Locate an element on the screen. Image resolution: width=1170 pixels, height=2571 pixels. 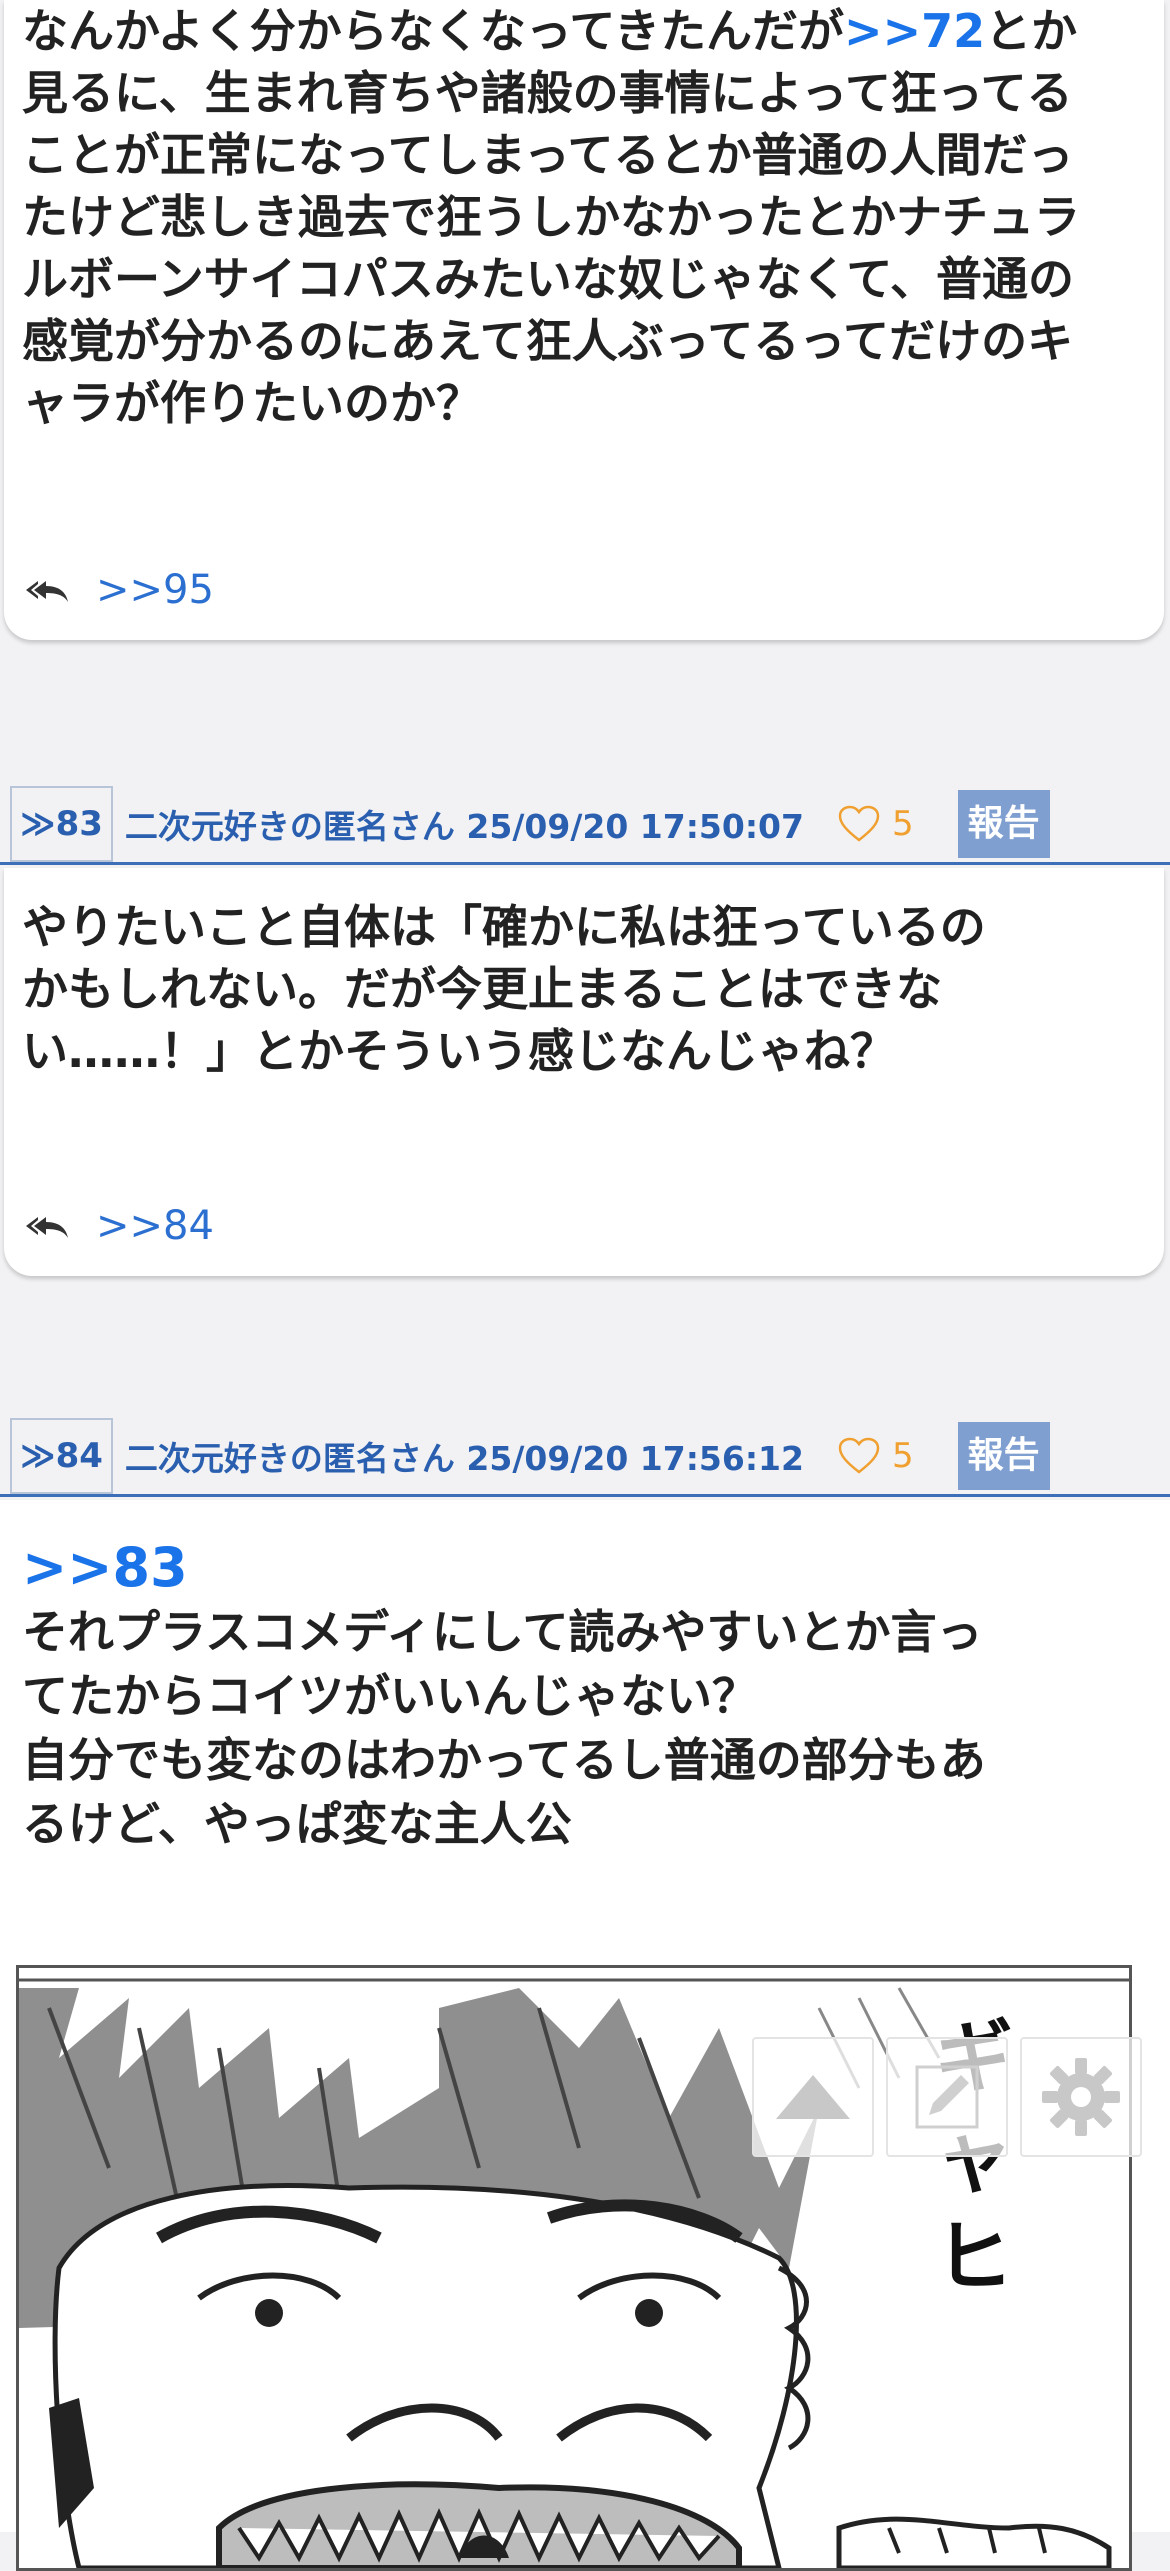
scroll-top-icon is located at coordinates (813, 2097).